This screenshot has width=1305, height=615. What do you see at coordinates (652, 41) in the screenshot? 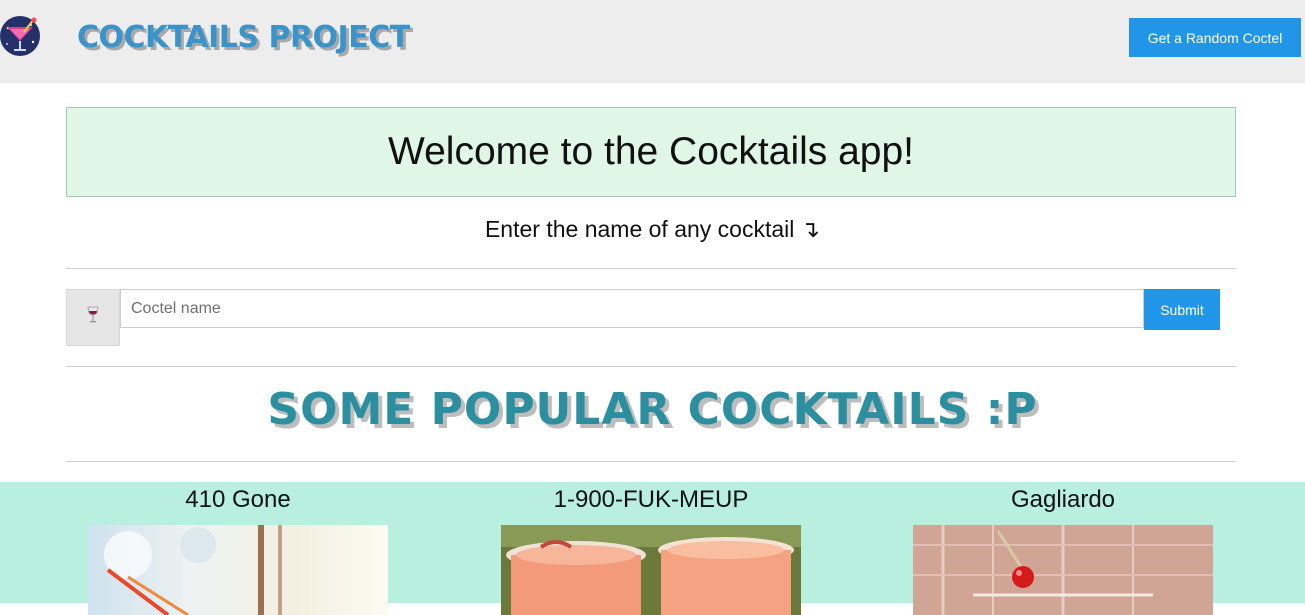
I see `navbar: COCKTAILS PROJECT Get a Random Coctel` at bounding box center [652, 41].